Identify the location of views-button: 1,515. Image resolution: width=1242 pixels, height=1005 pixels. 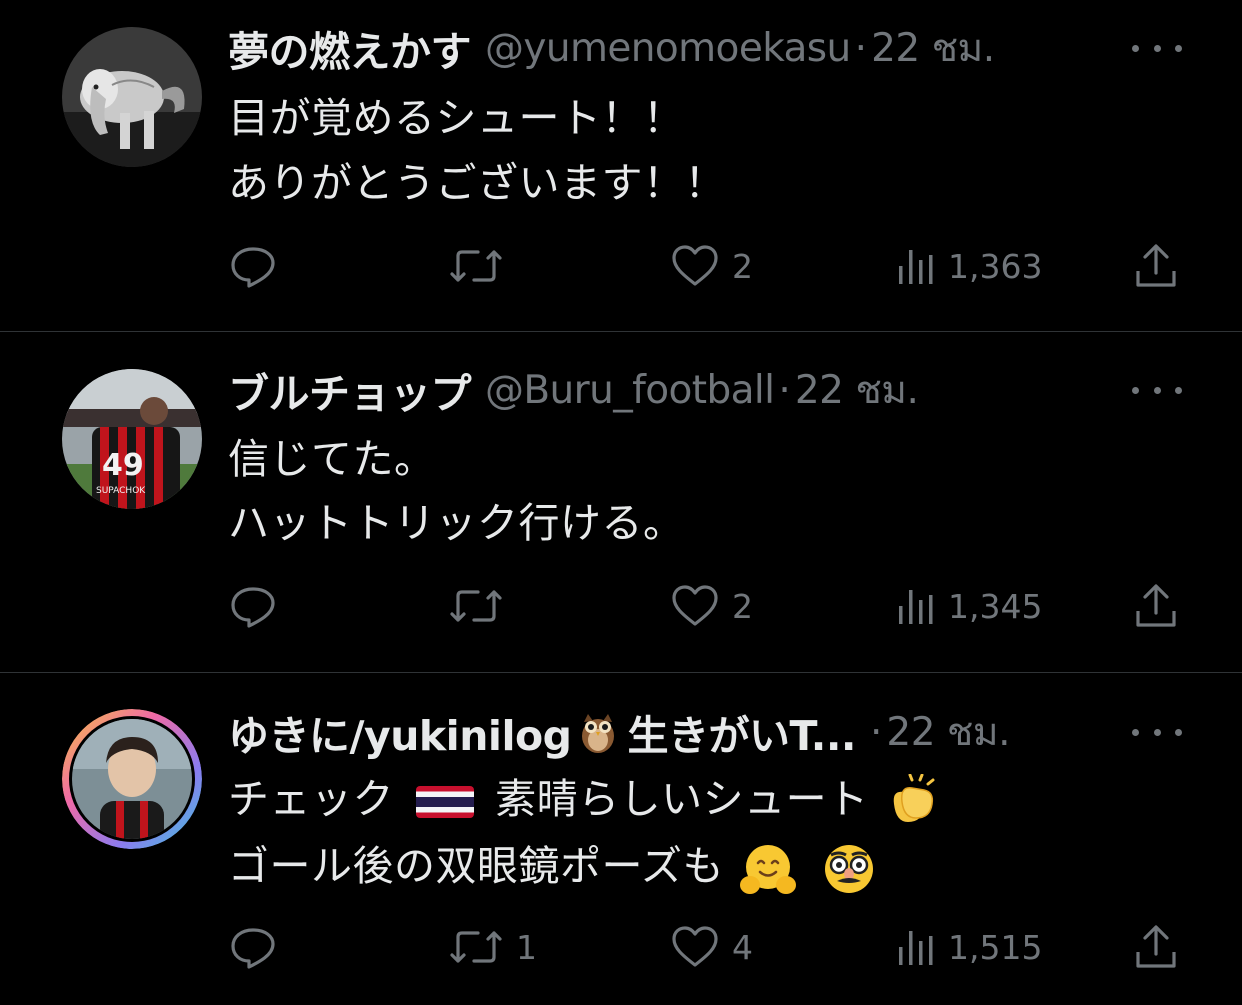
(969, 947).